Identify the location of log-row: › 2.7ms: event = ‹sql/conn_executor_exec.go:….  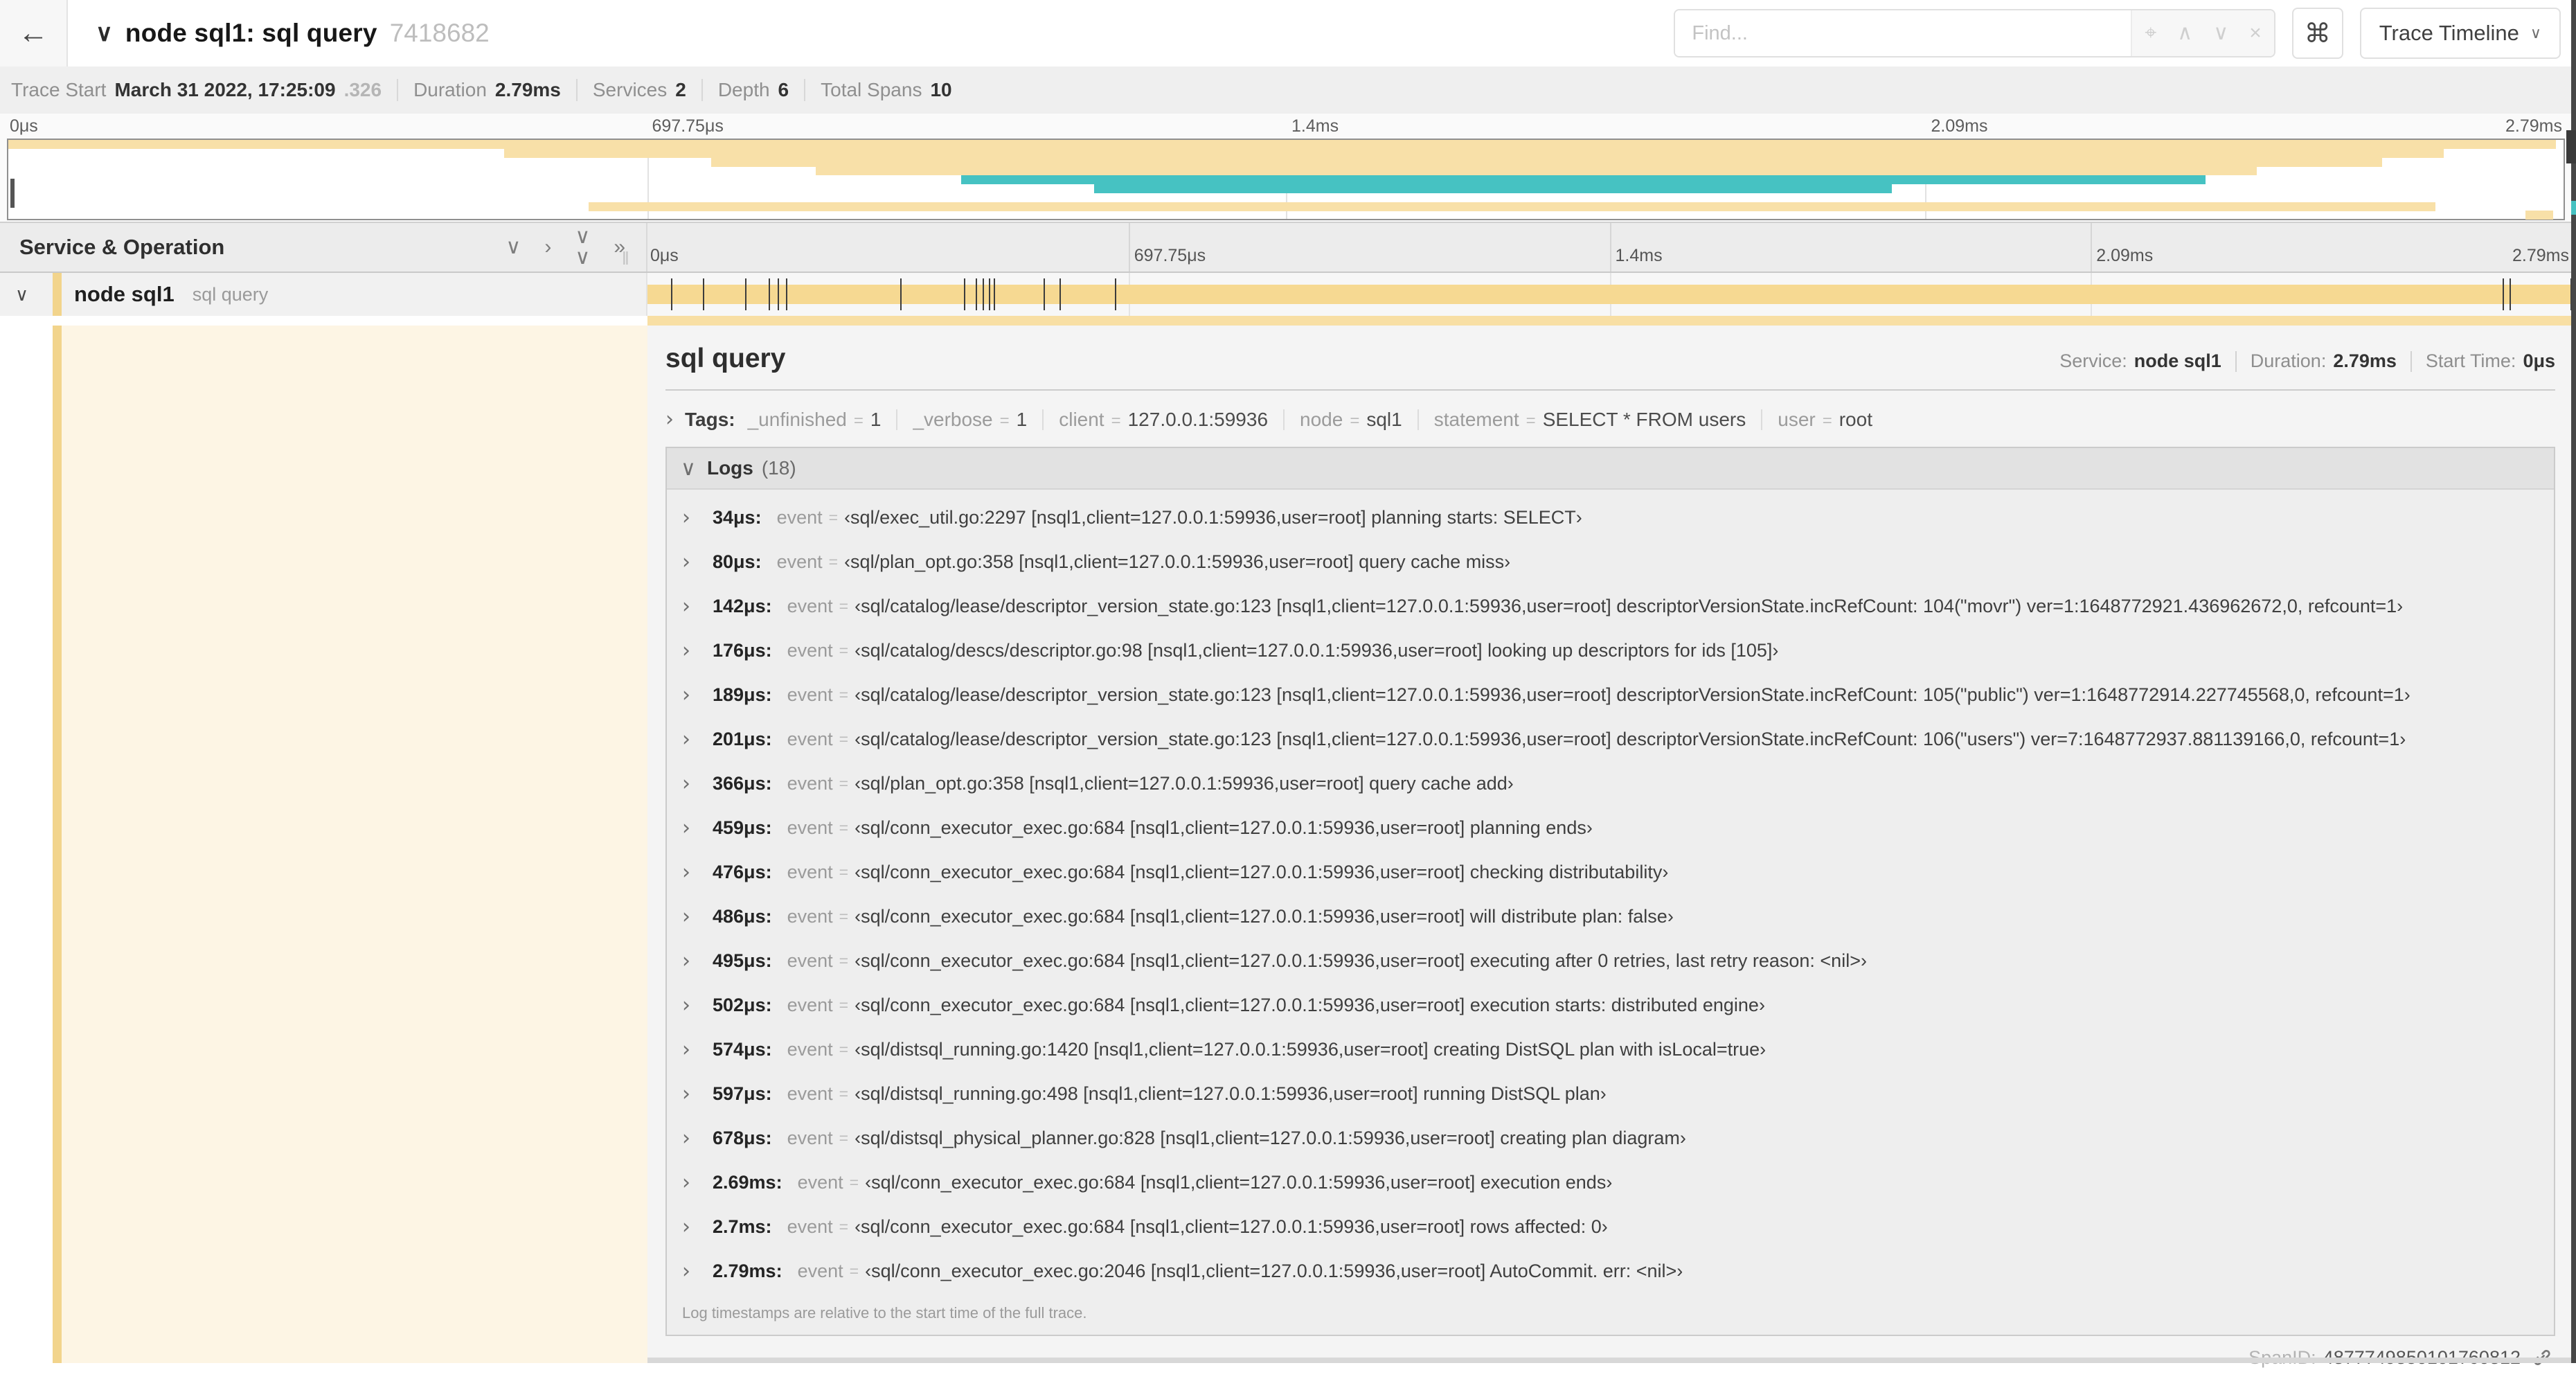
(1611, 1226).